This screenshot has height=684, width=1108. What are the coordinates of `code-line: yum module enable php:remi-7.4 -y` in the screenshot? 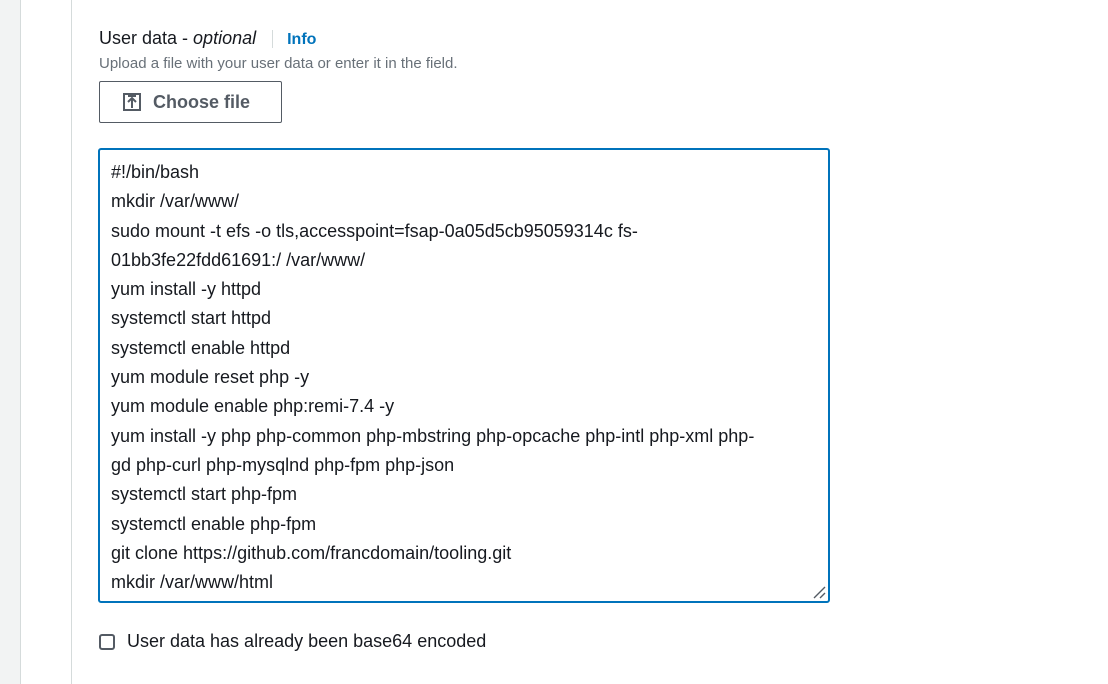 It's located at (253, 406).